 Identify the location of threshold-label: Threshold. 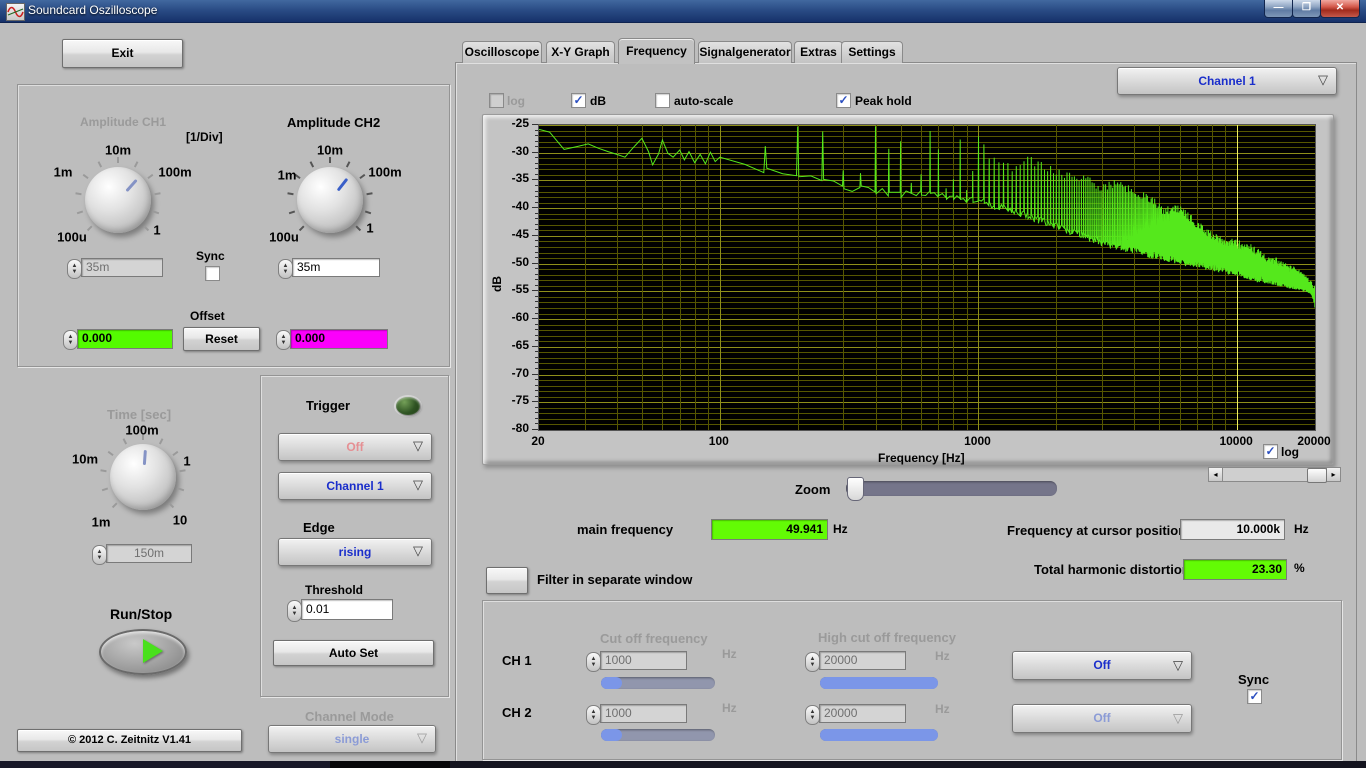
(334, 590).